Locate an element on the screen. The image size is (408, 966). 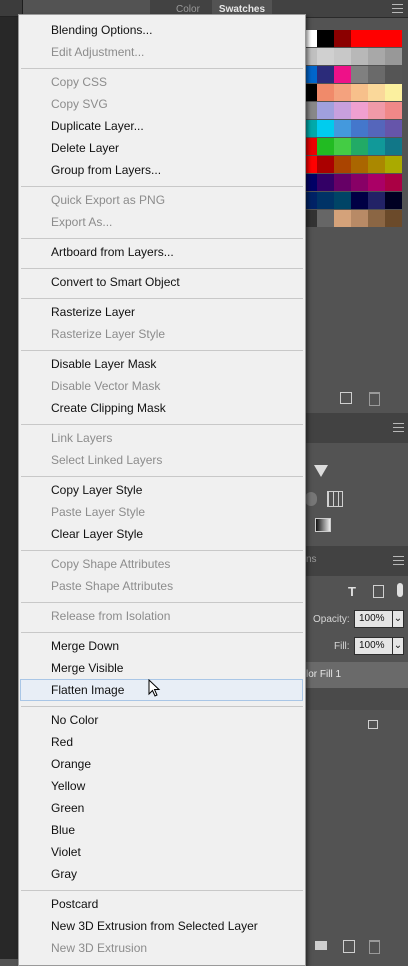
triangle-adjust-icon is located at coordinates (321, 471).